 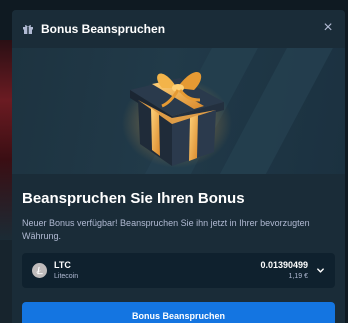 What do you see at coordinates (178, 312) in the screenshot?
I see `claim-bonus-button: Bonus Beanspruchen` at bounding box center [178, 312].